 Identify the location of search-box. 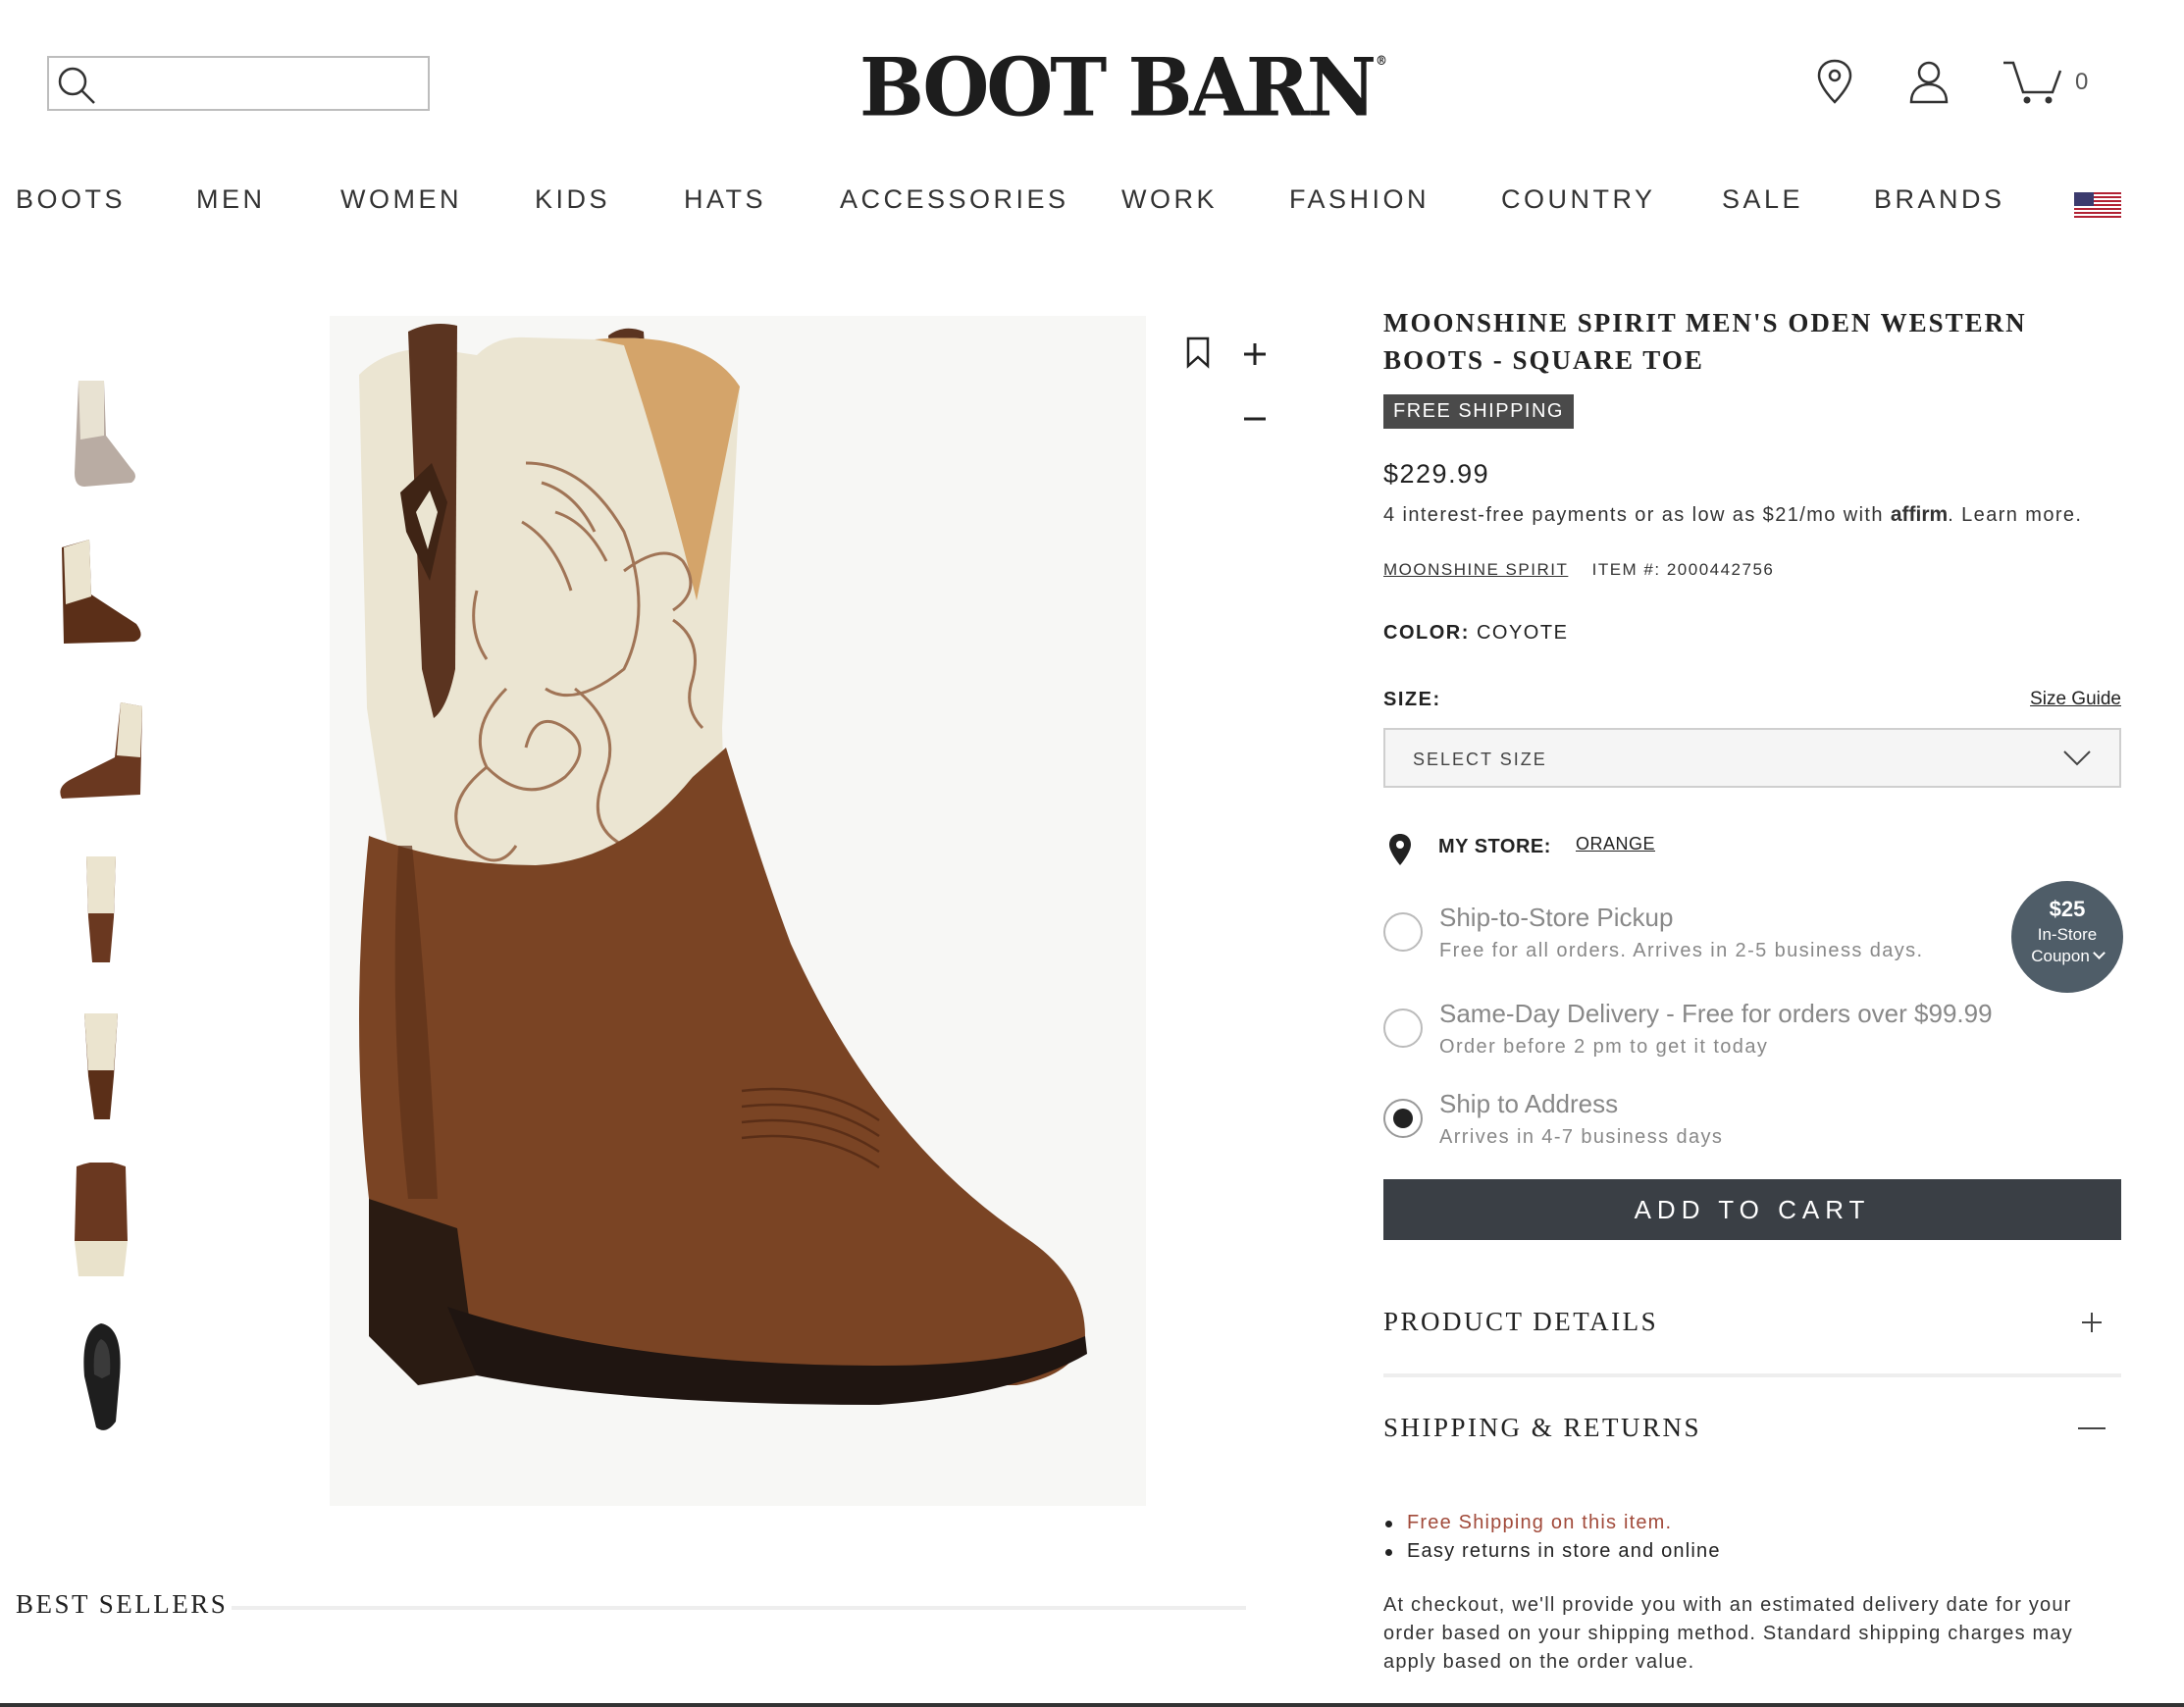
(238, 83).